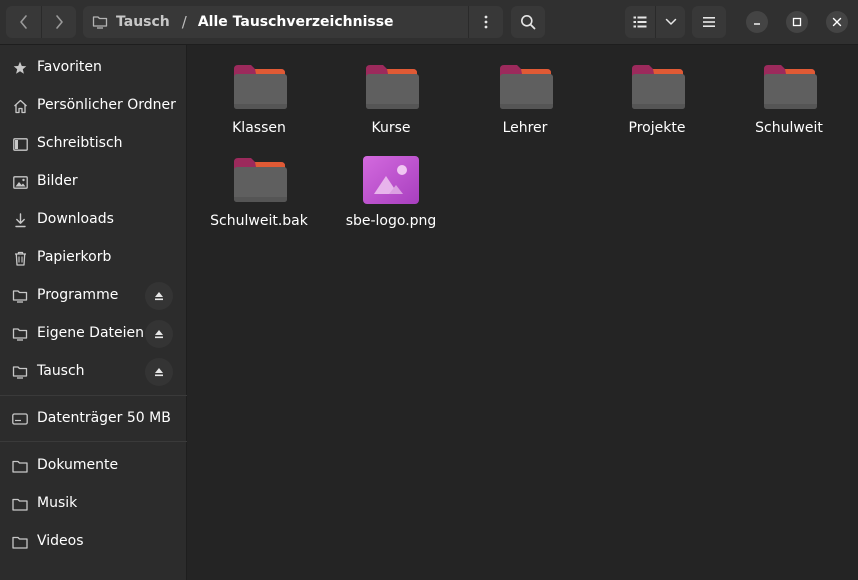 This screenshot has width=858, height=580. Describe the element at coordinates (657, 128) in the screenshot. I see `file-name: Projekte` at that location.